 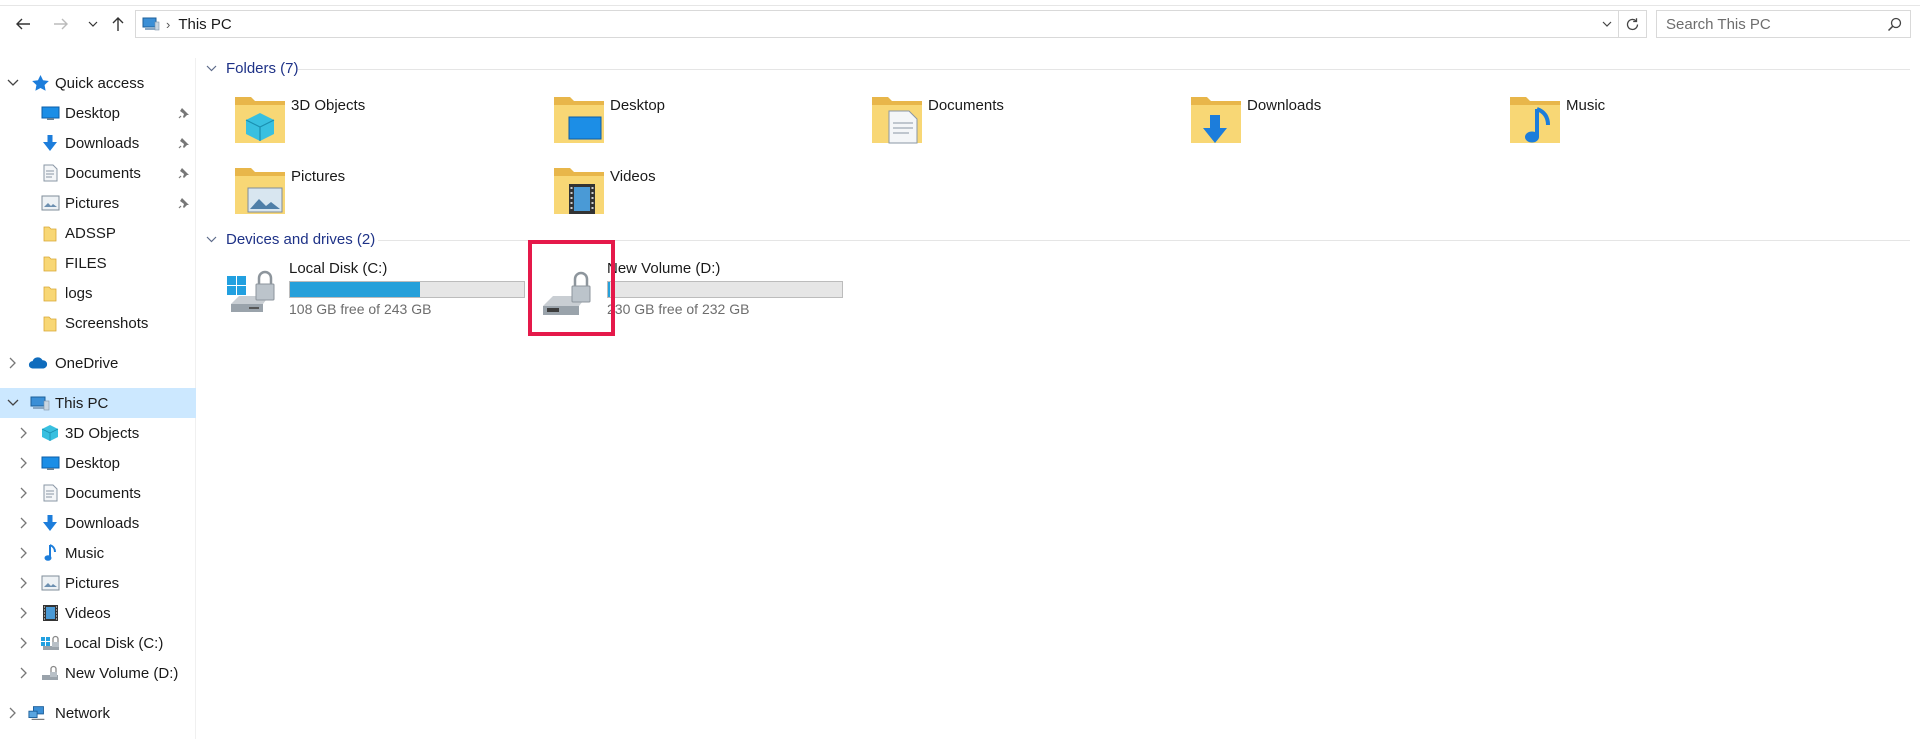 What do you see at coordinates (252, 68) in the screenshot?
I see `folders-group-header: Folders (7)` at bounding box center [252, 68].